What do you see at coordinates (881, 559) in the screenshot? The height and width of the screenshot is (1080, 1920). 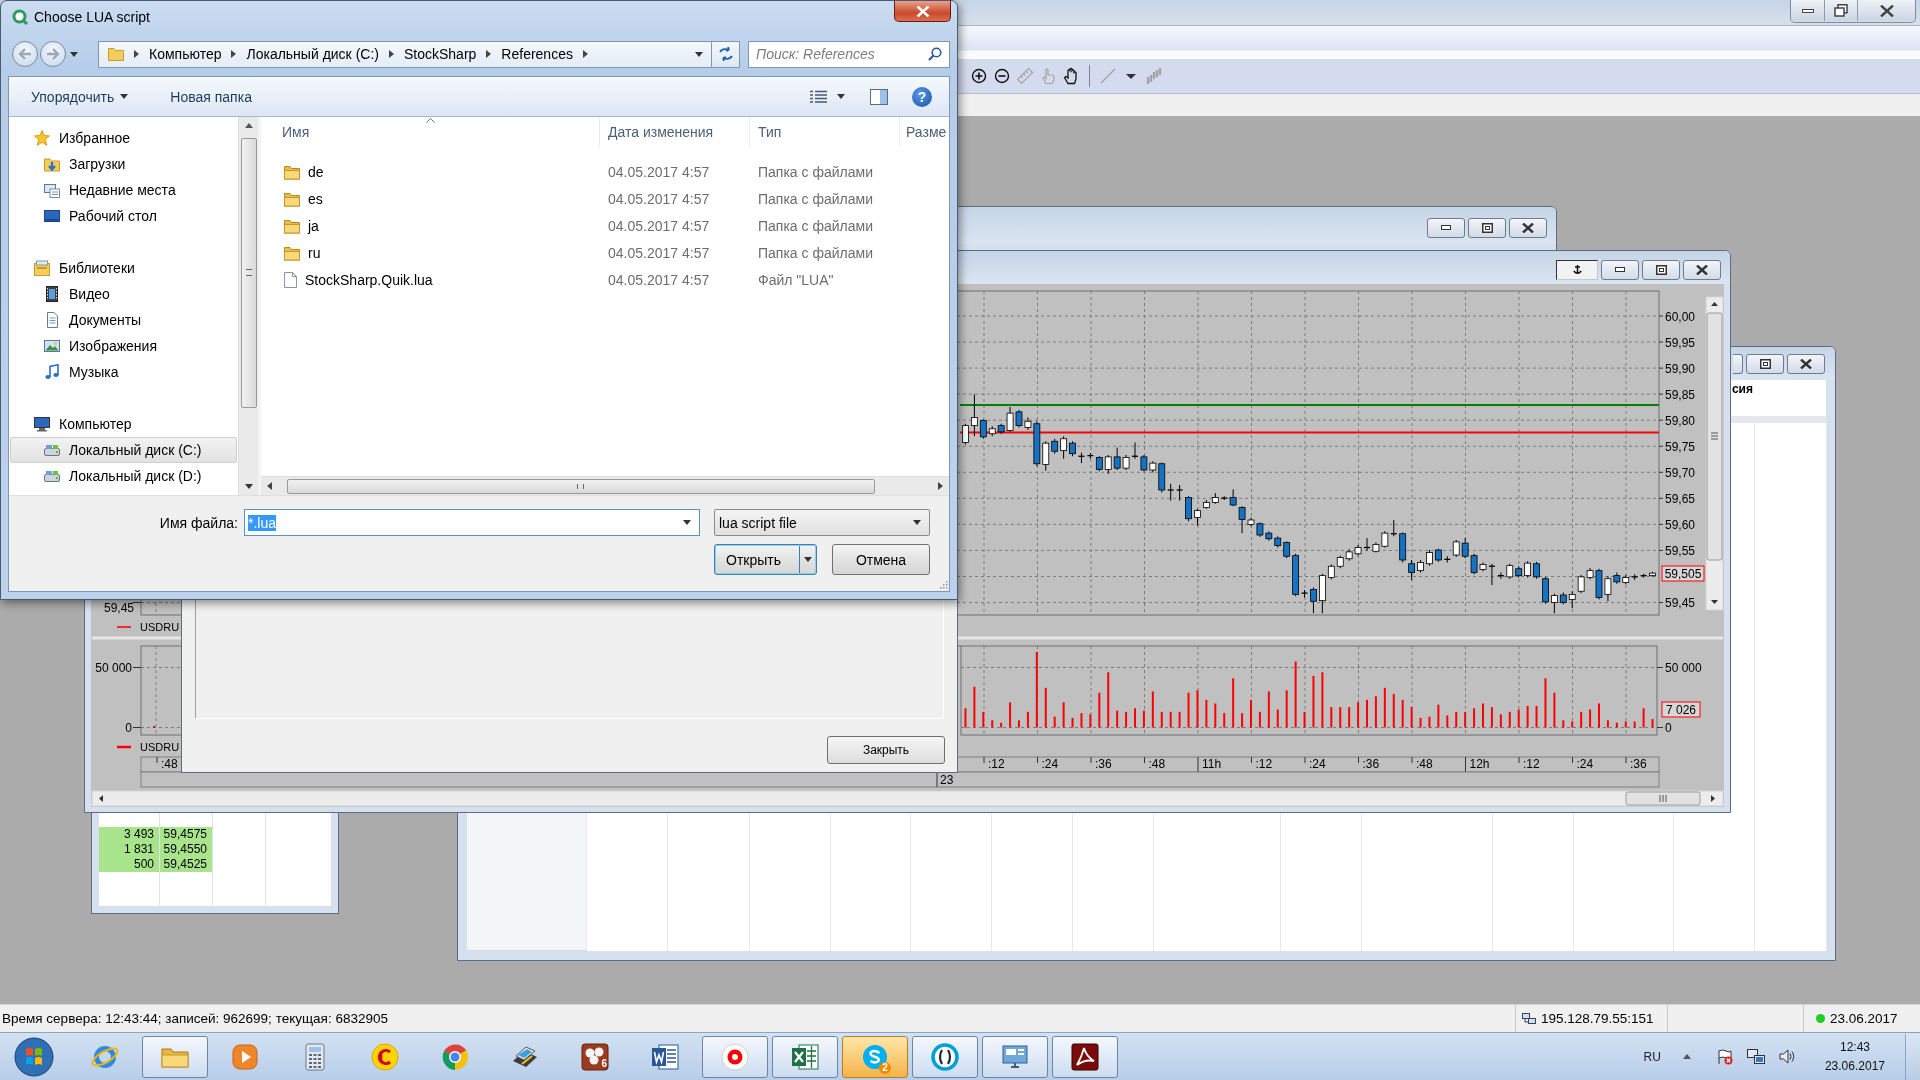 I see `cancel-button: Отмена` at bounding box center [881, 559].